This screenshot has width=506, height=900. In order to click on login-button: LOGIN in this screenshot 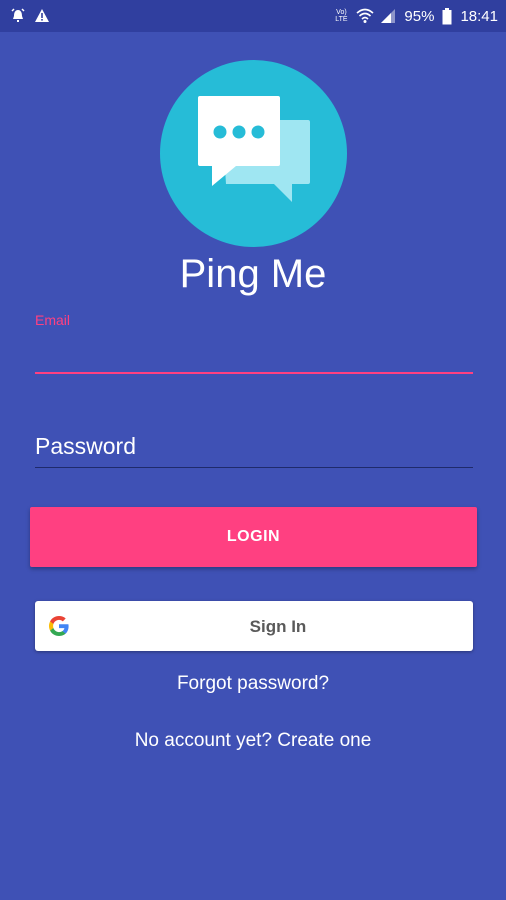, I will do `click(253, 537)`.